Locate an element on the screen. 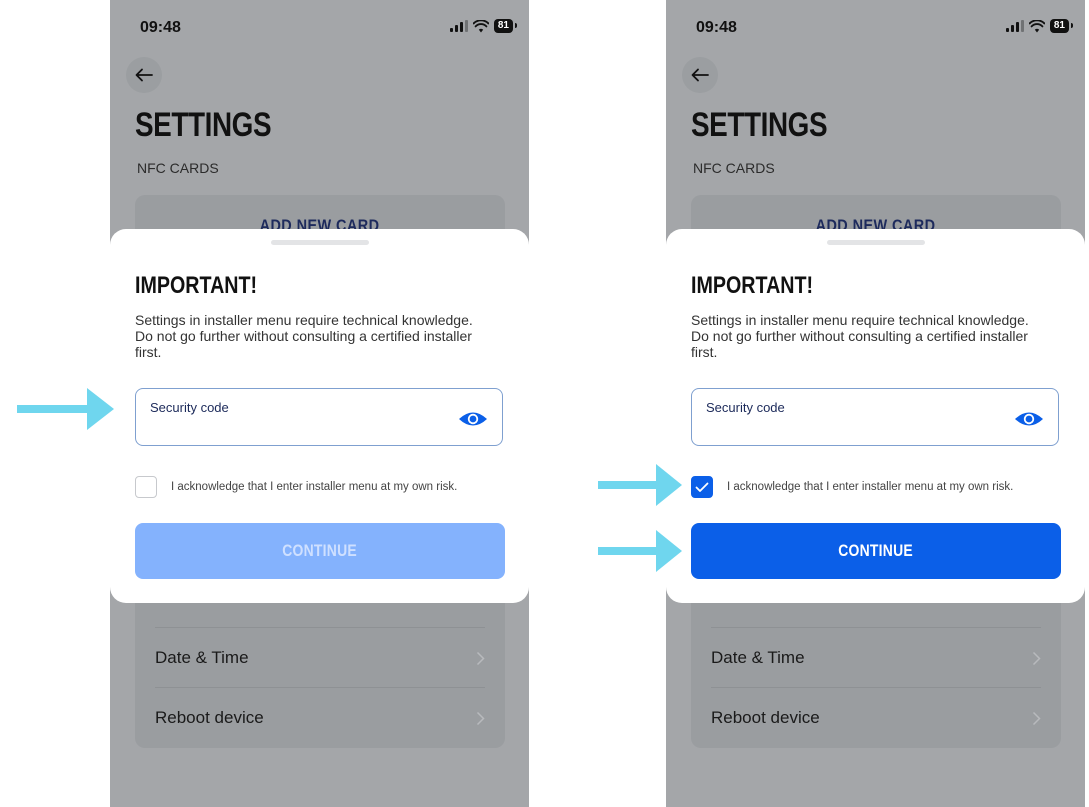 The height and width of the screenshot is (807, 1089). annotation-arrow-checkbox is located at coordinates (640, 485).